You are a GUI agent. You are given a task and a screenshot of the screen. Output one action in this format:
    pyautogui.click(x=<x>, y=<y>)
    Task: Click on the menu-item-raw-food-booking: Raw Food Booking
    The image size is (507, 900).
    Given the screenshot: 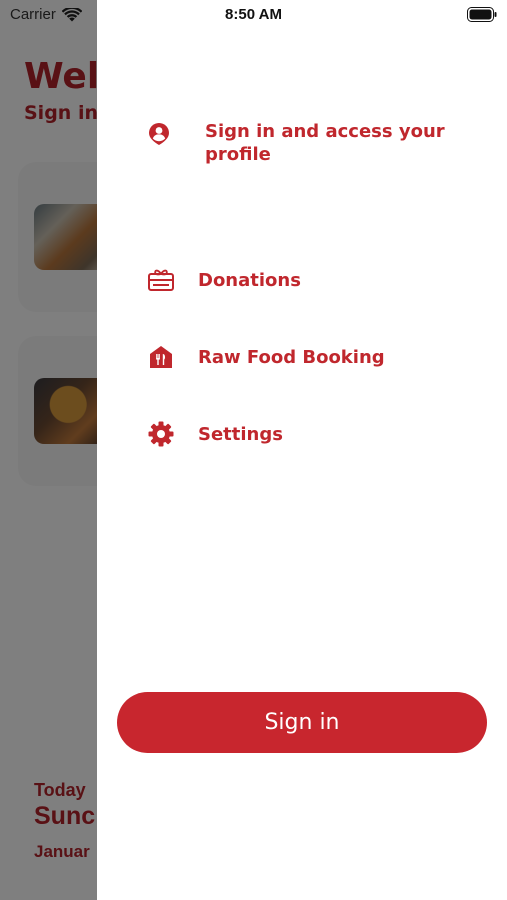 What is the action you would take?
    pyautogui.click(x=266, y=357)
    